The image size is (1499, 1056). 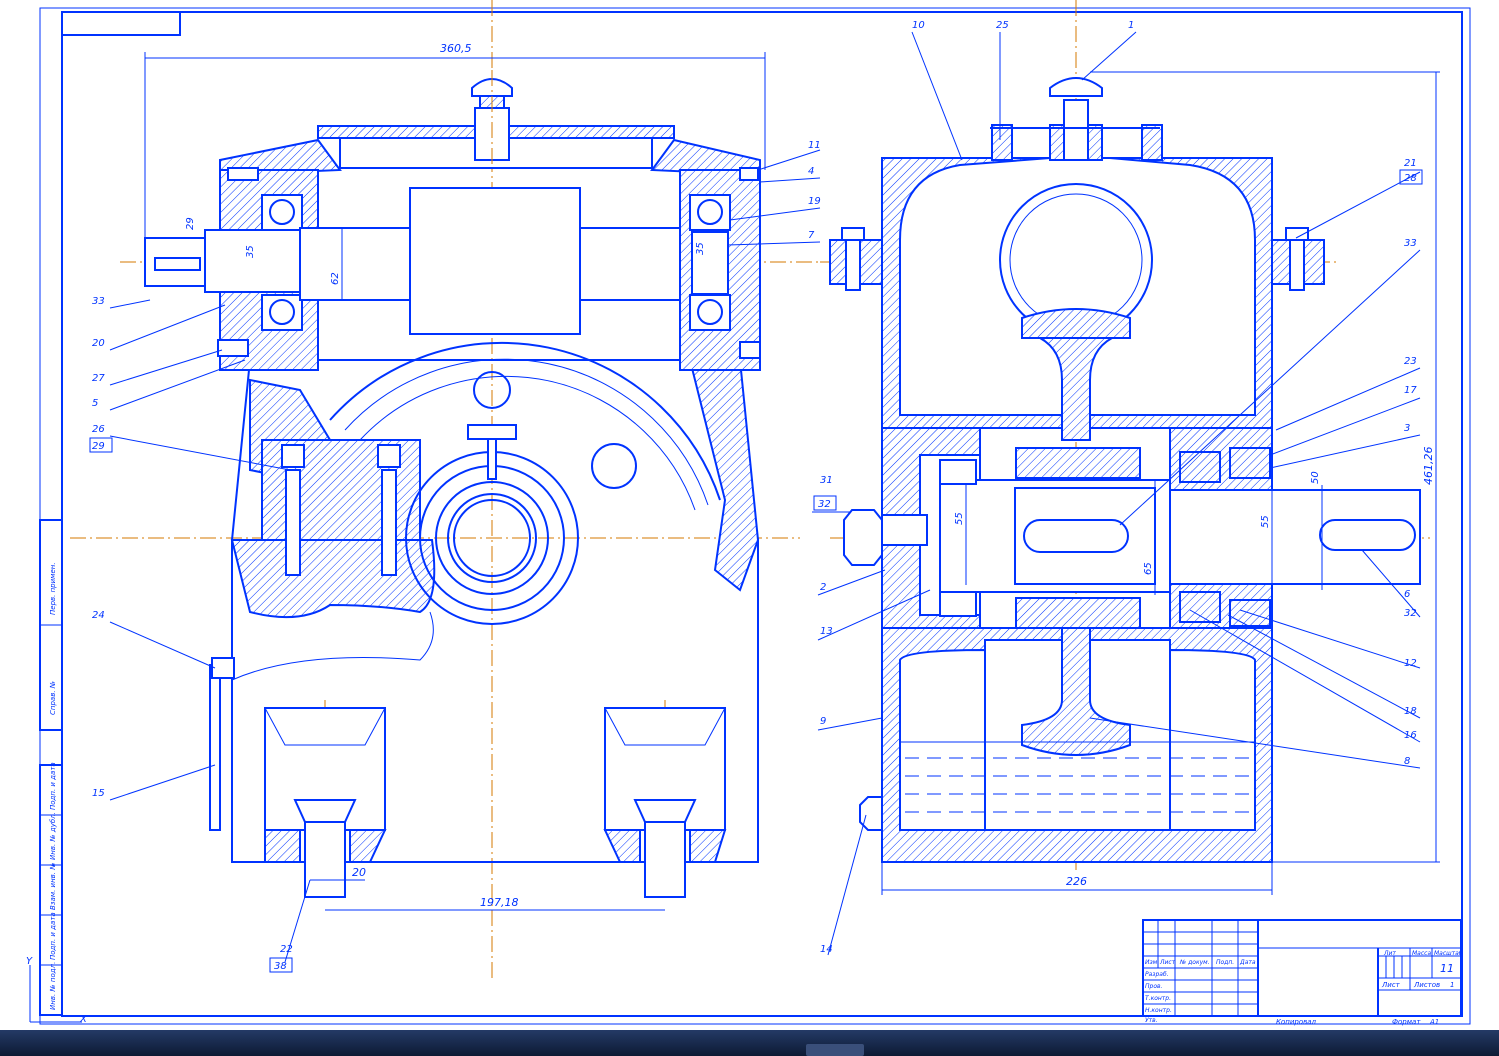 I want to click on dim-shaft-29: 29, so click(x=190, y=223).